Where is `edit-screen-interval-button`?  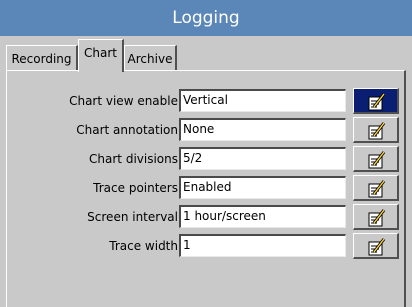
edit-screen-interval-button is located at coordinates (376, 217).